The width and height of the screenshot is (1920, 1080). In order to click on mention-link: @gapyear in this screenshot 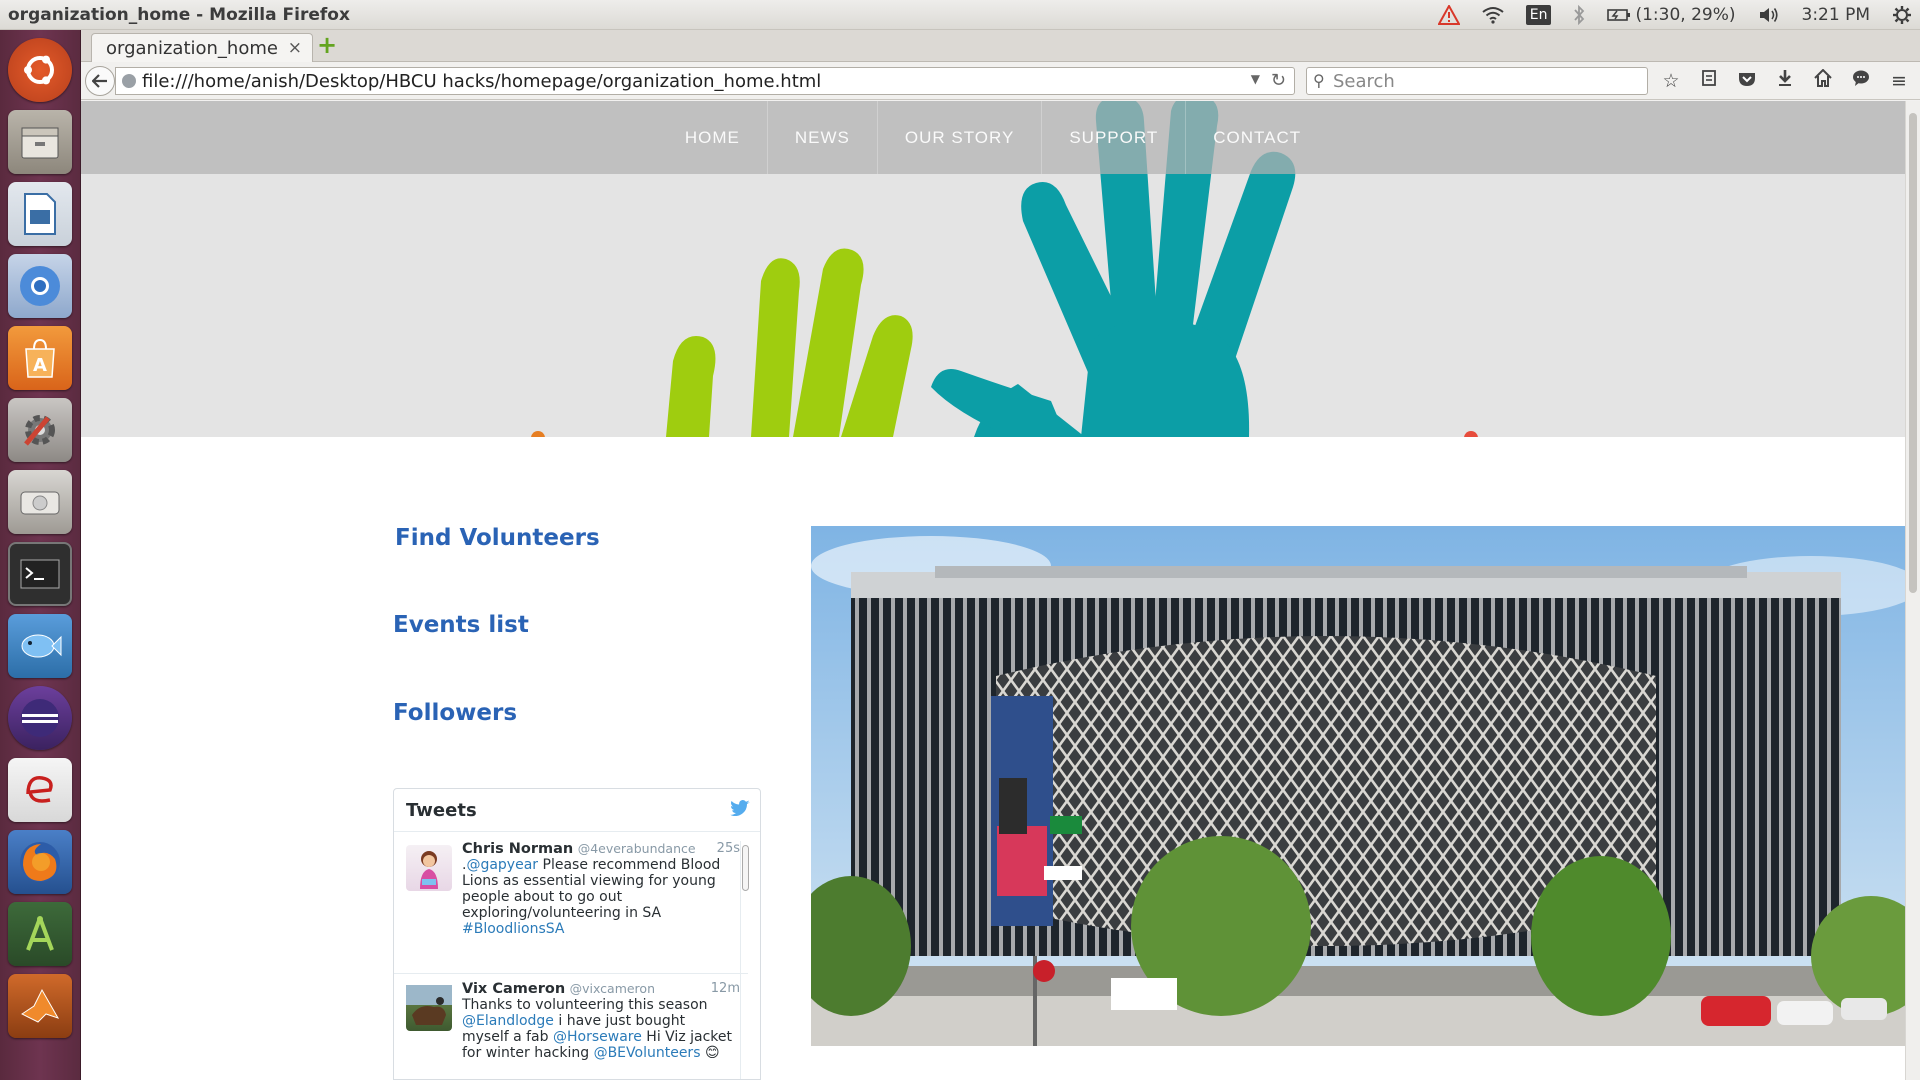, I will do `click(502, 865)`.